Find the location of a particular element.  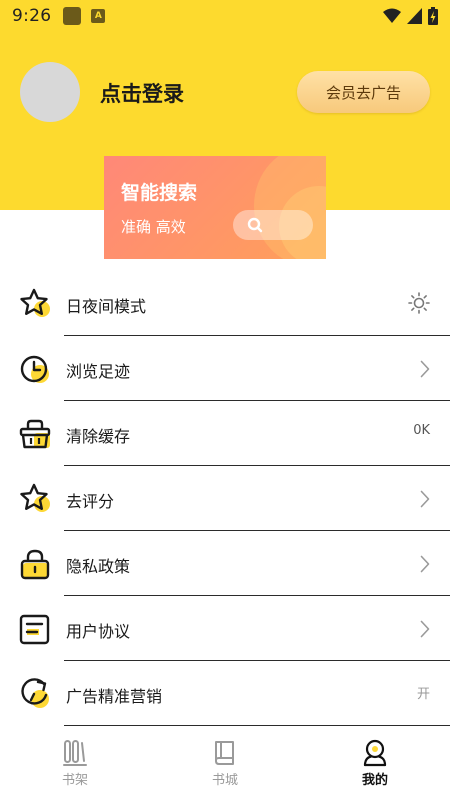

nav-tab-mine: 我的 is located at coordinates (375, 767).